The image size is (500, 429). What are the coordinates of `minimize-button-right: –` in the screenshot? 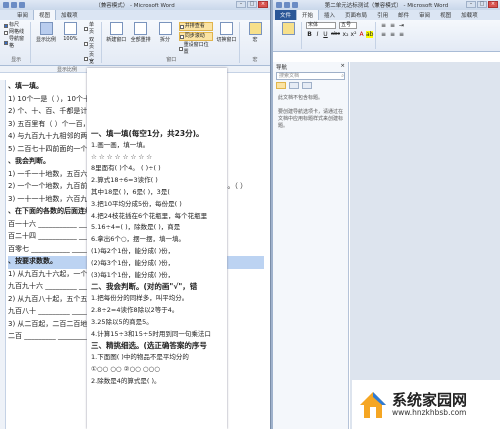 It's located at (471, 4).